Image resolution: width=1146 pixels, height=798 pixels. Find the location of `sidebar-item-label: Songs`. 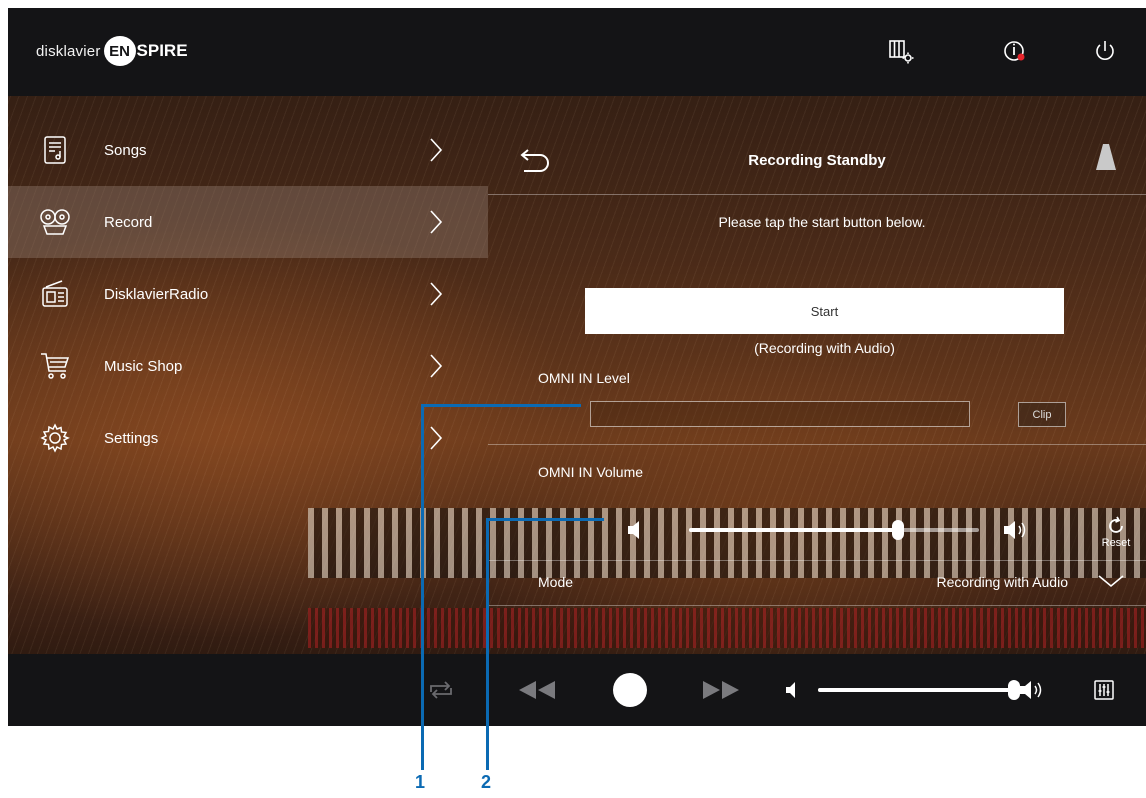

sidebar-item-label: Songs is located at coordinates (125, 150).